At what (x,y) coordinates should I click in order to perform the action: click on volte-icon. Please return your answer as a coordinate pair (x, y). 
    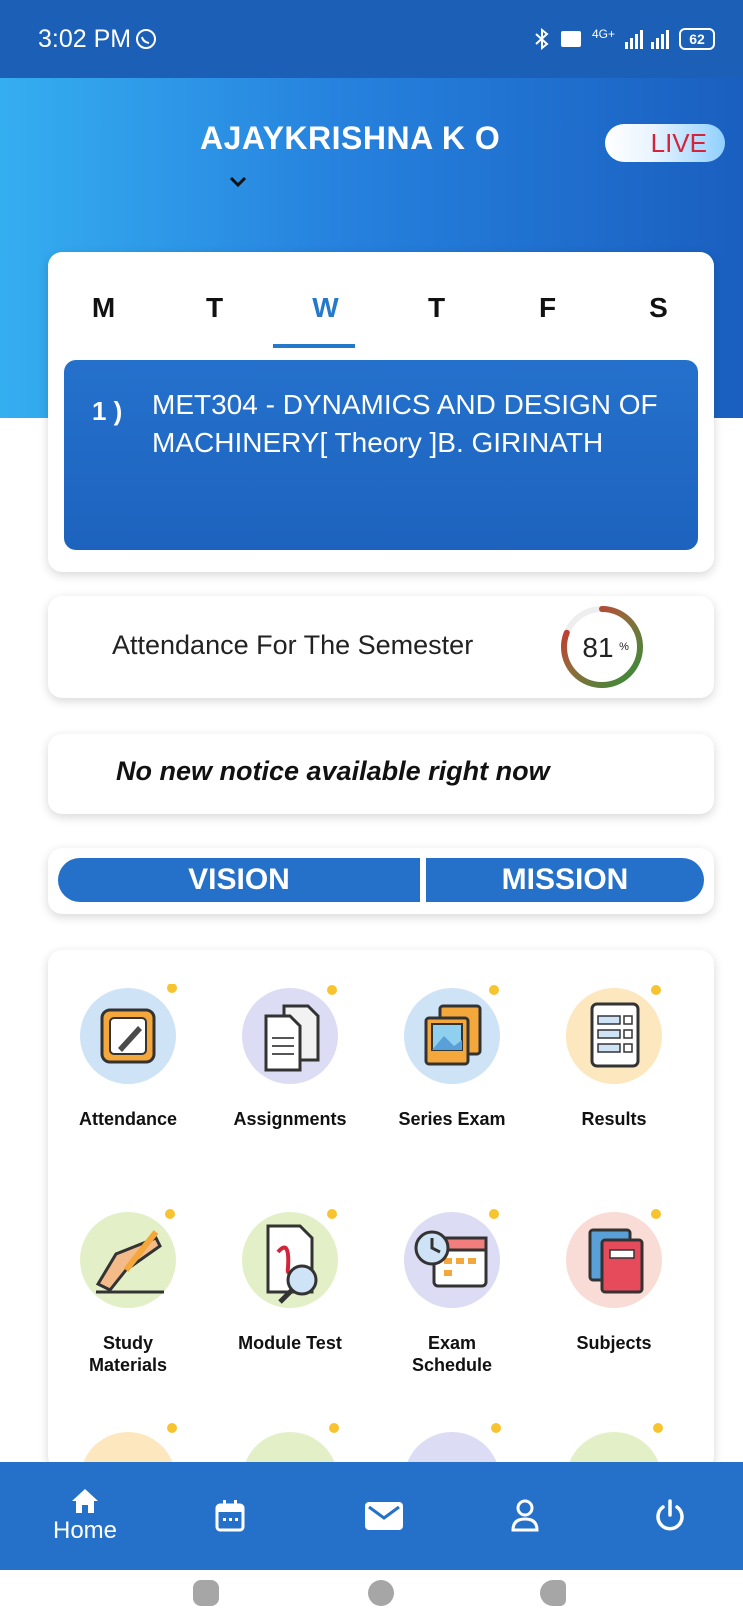
    Looking at the image, I should click on (570, 39).